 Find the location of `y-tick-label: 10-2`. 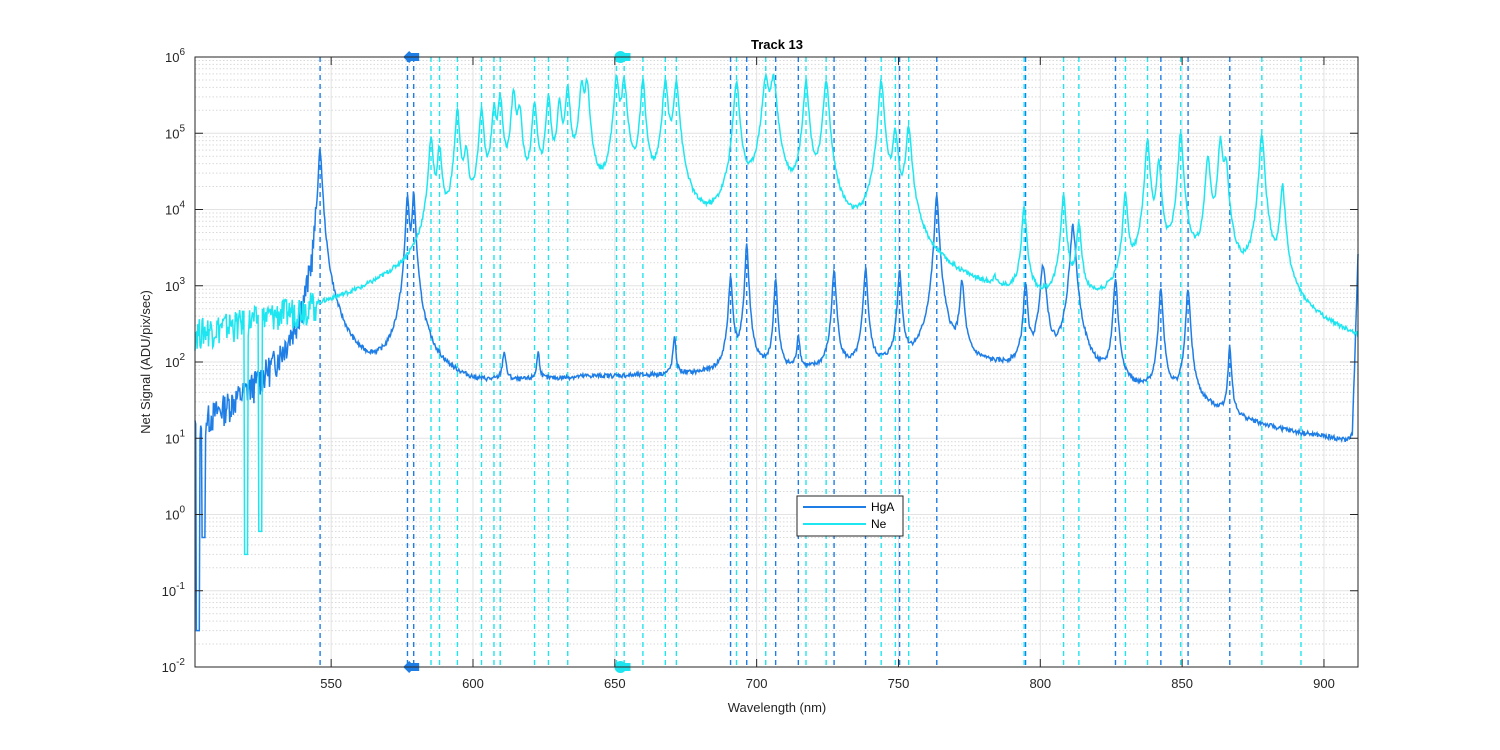

y-tick-label: 10-2 is located at coordinates (174, 666).